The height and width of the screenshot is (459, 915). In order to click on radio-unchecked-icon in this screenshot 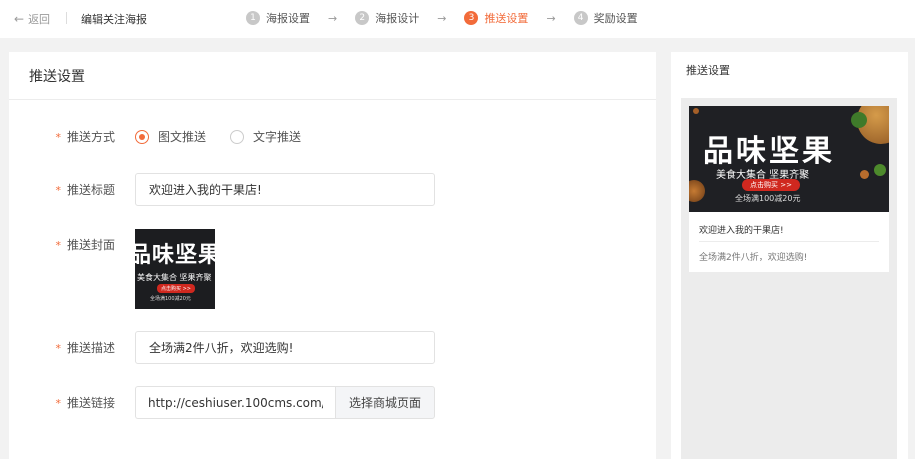, I will do `click(237, 136)`.